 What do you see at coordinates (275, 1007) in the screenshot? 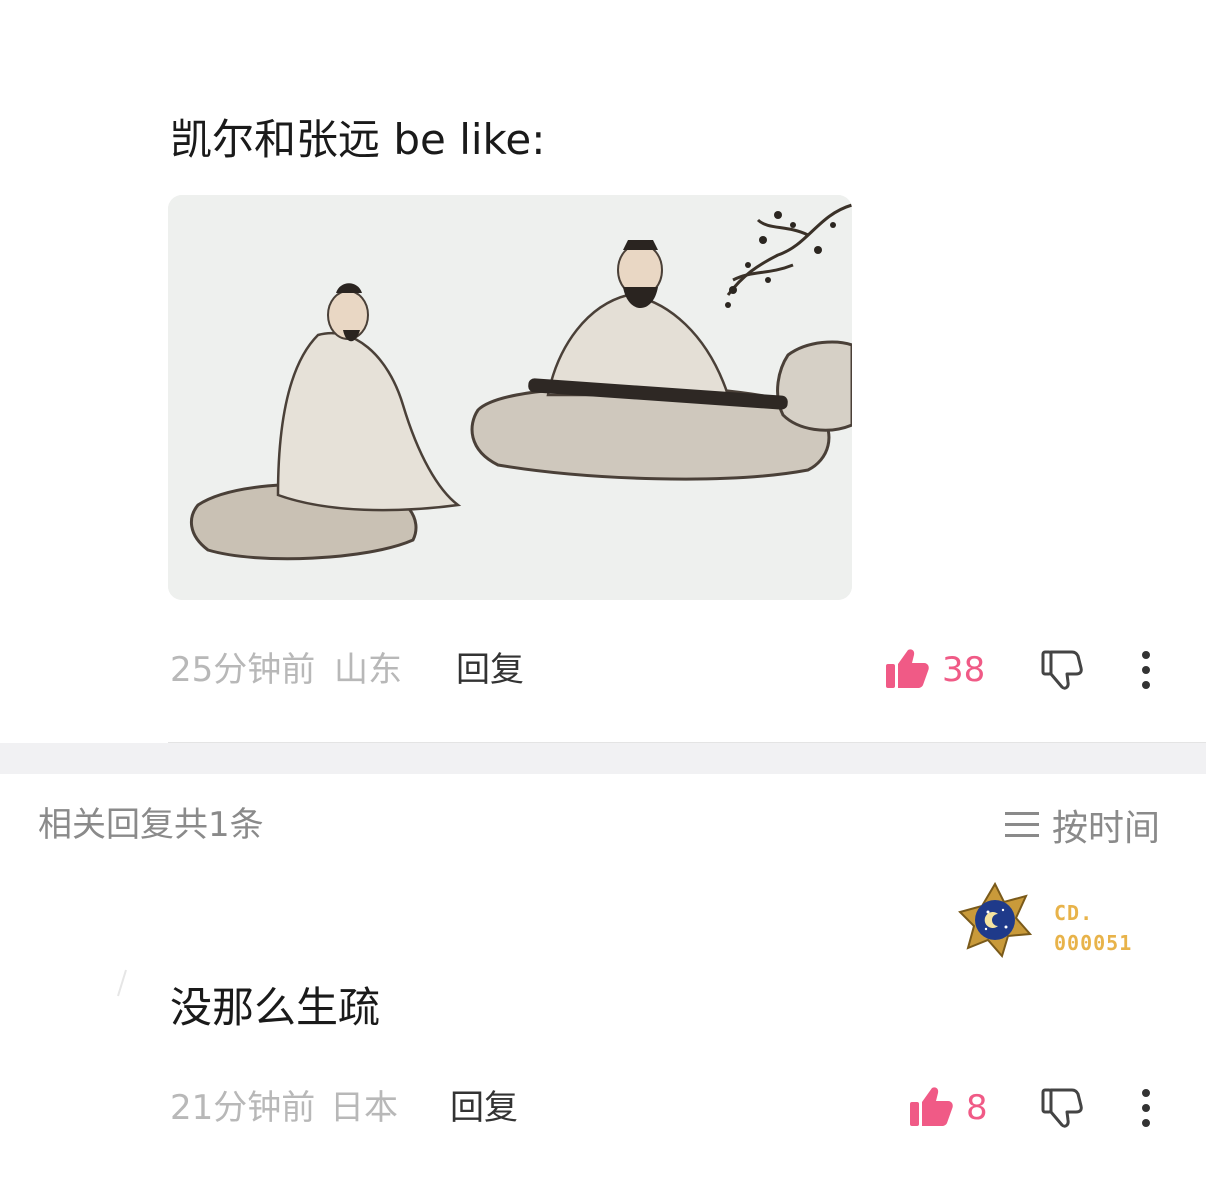
I see `reply-text: 没那么生疏` at bounding box center [275, 1007].